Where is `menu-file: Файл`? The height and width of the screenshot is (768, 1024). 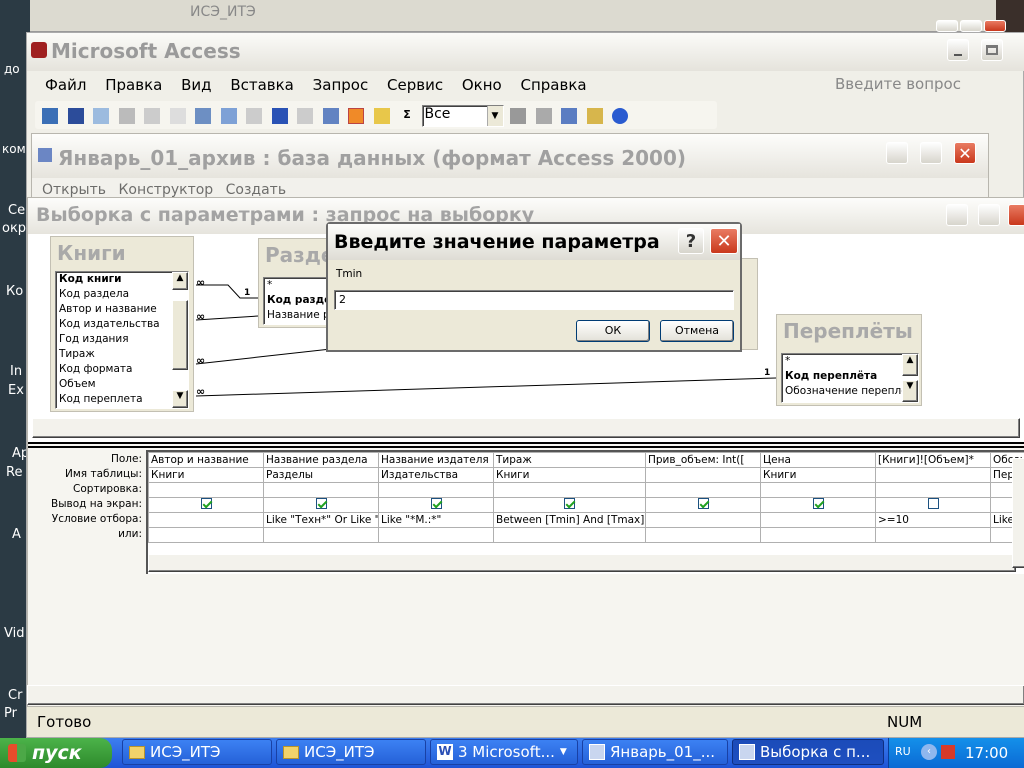
menu-file: Файл is located at coordinates (65, 85).